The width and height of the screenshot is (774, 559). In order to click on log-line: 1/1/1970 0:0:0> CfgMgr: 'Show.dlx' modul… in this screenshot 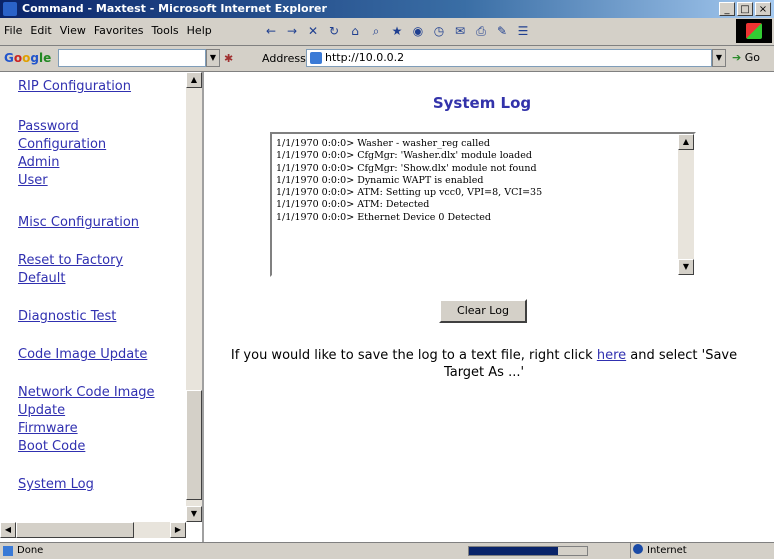, I will do `click(406, 168)`.